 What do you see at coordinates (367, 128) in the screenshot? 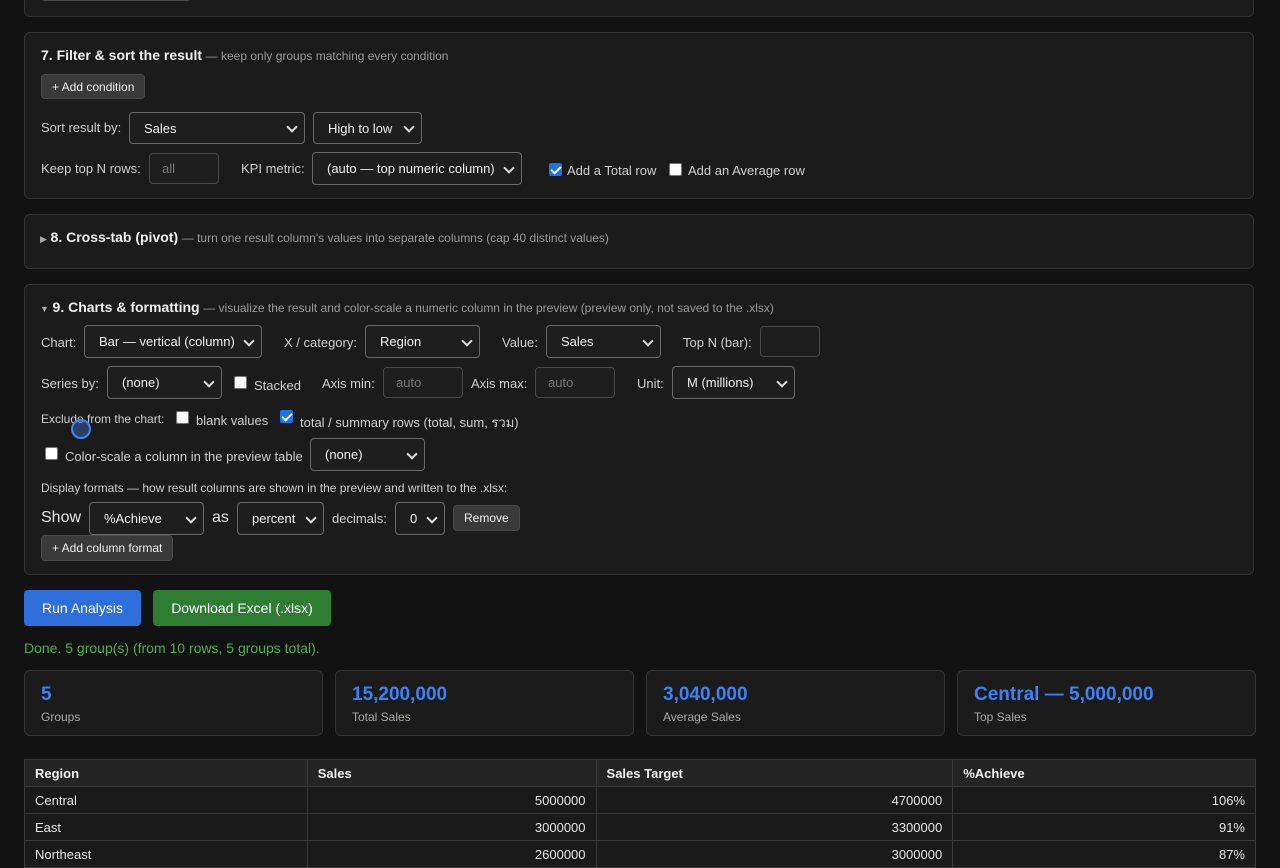
I see `sort-direction-select: High to low` at bounding box center [367, 128].